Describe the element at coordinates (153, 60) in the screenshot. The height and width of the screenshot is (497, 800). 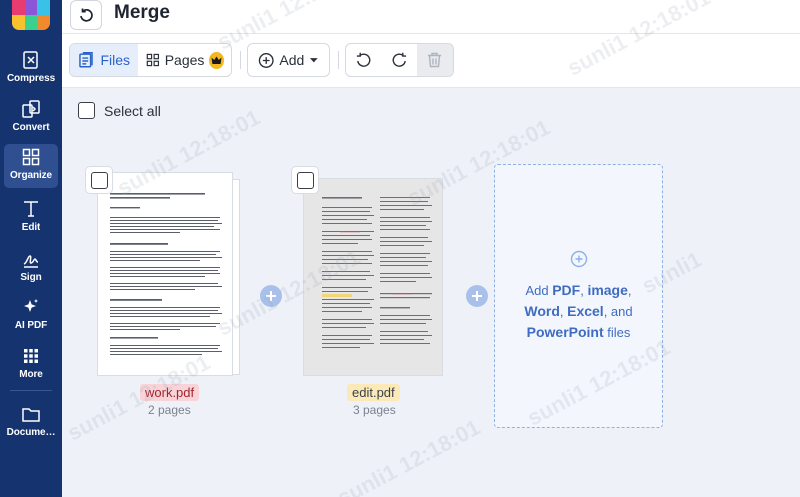
I see `pages-grid-icon` at that location.